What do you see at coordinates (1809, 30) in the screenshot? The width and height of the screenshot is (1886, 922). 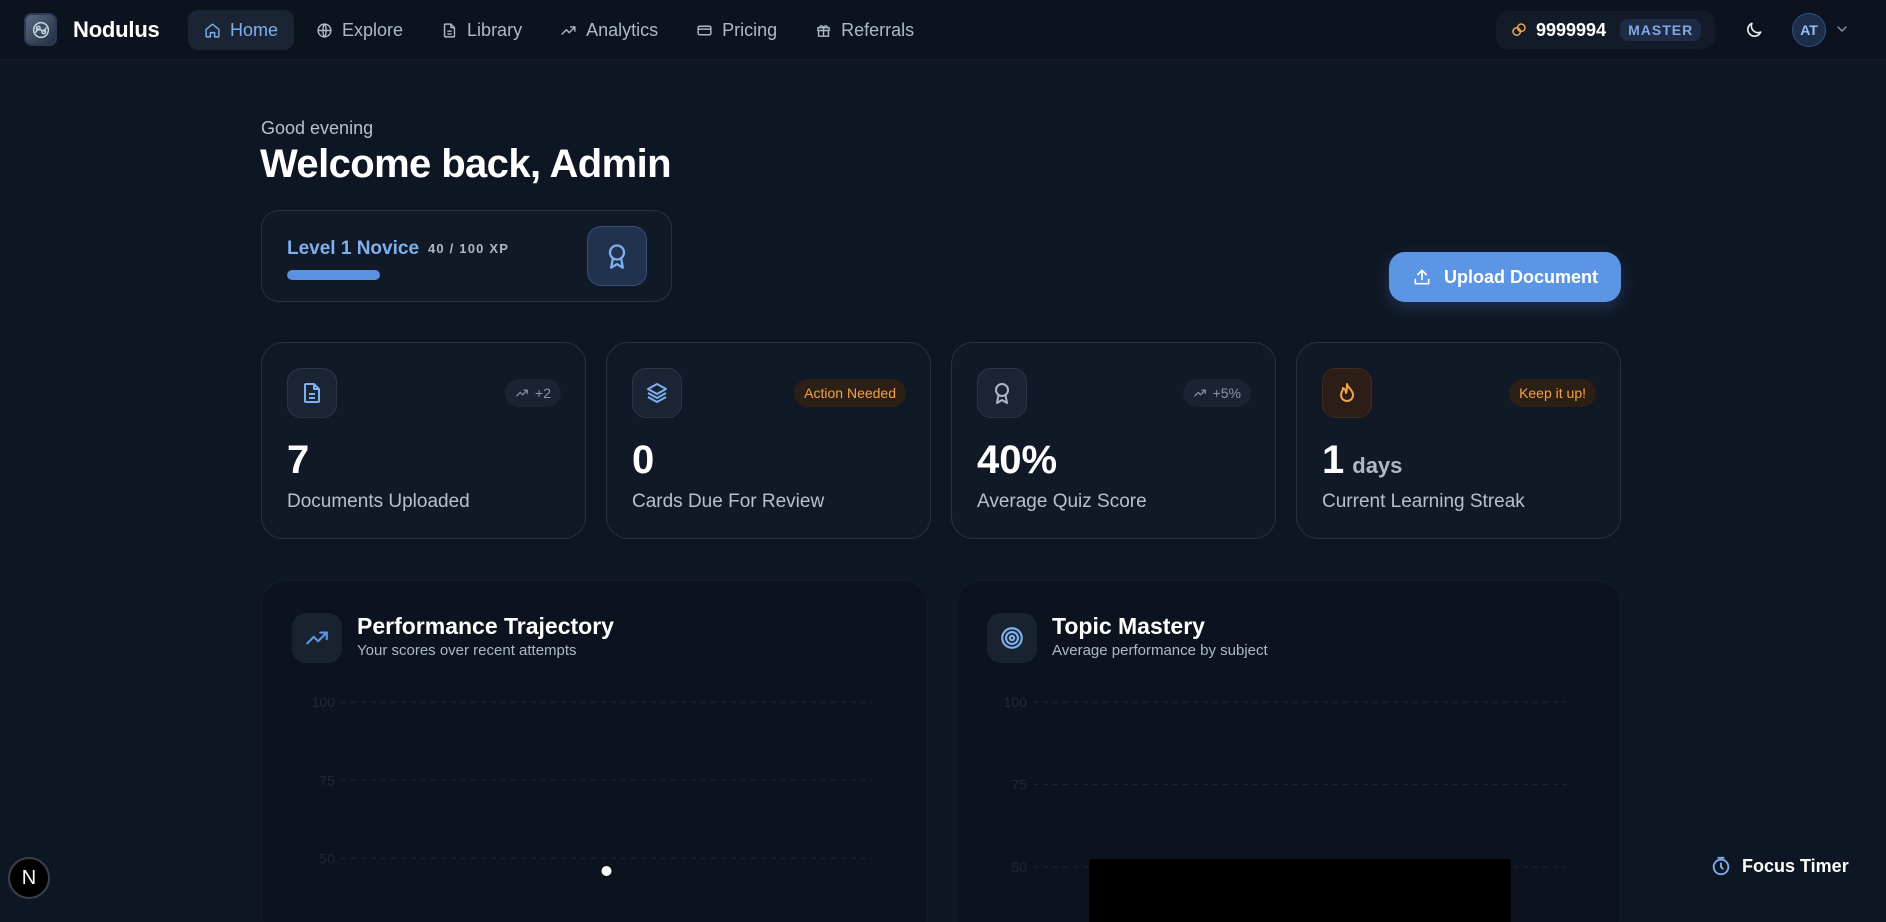 I see `avatar: AT` at bounding box center [1809, 30].